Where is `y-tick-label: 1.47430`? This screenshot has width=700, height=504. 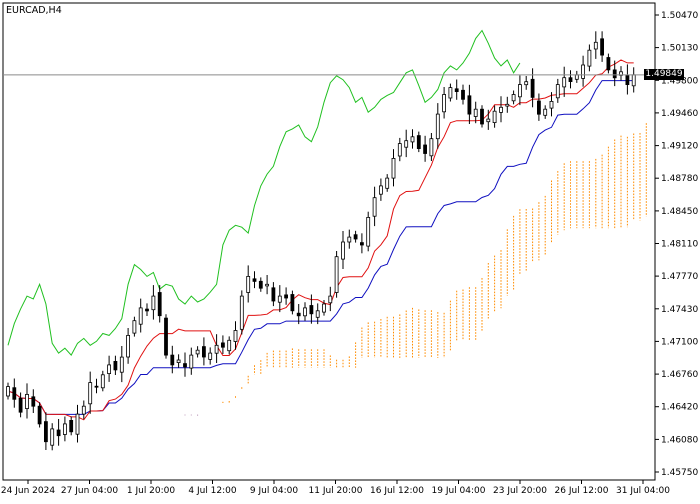
y-tick-label: 1.47430 is located at coordinates (679, 310).